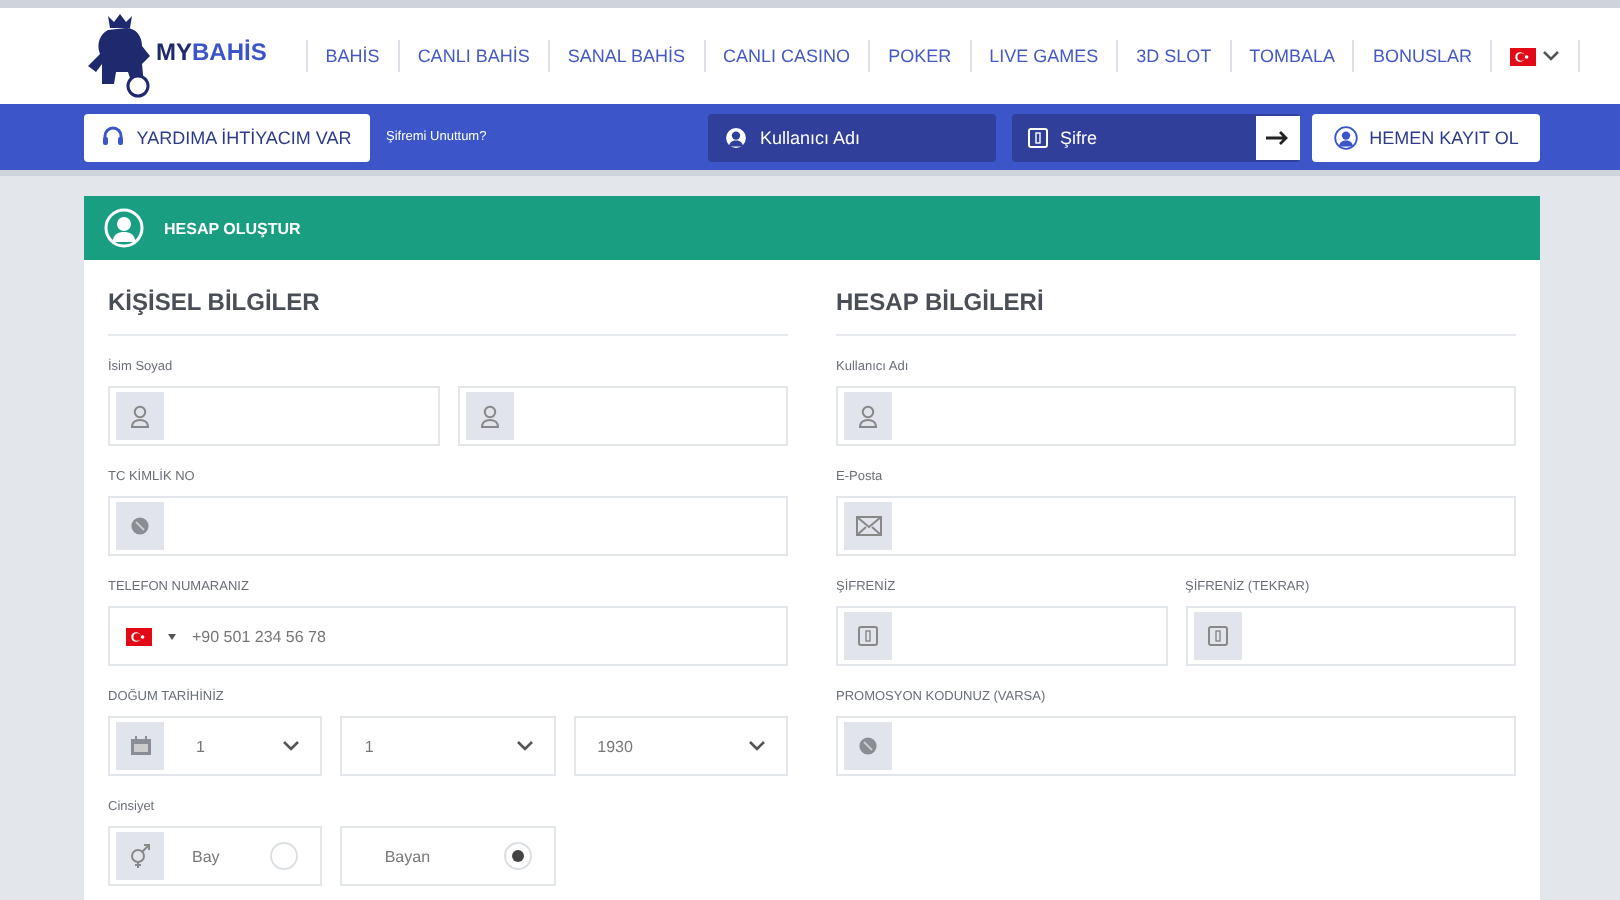  What do you see at coordinates (919, 56) in the screenshot?
I see `nav-link: POKER` at bounding box center [919, 56].